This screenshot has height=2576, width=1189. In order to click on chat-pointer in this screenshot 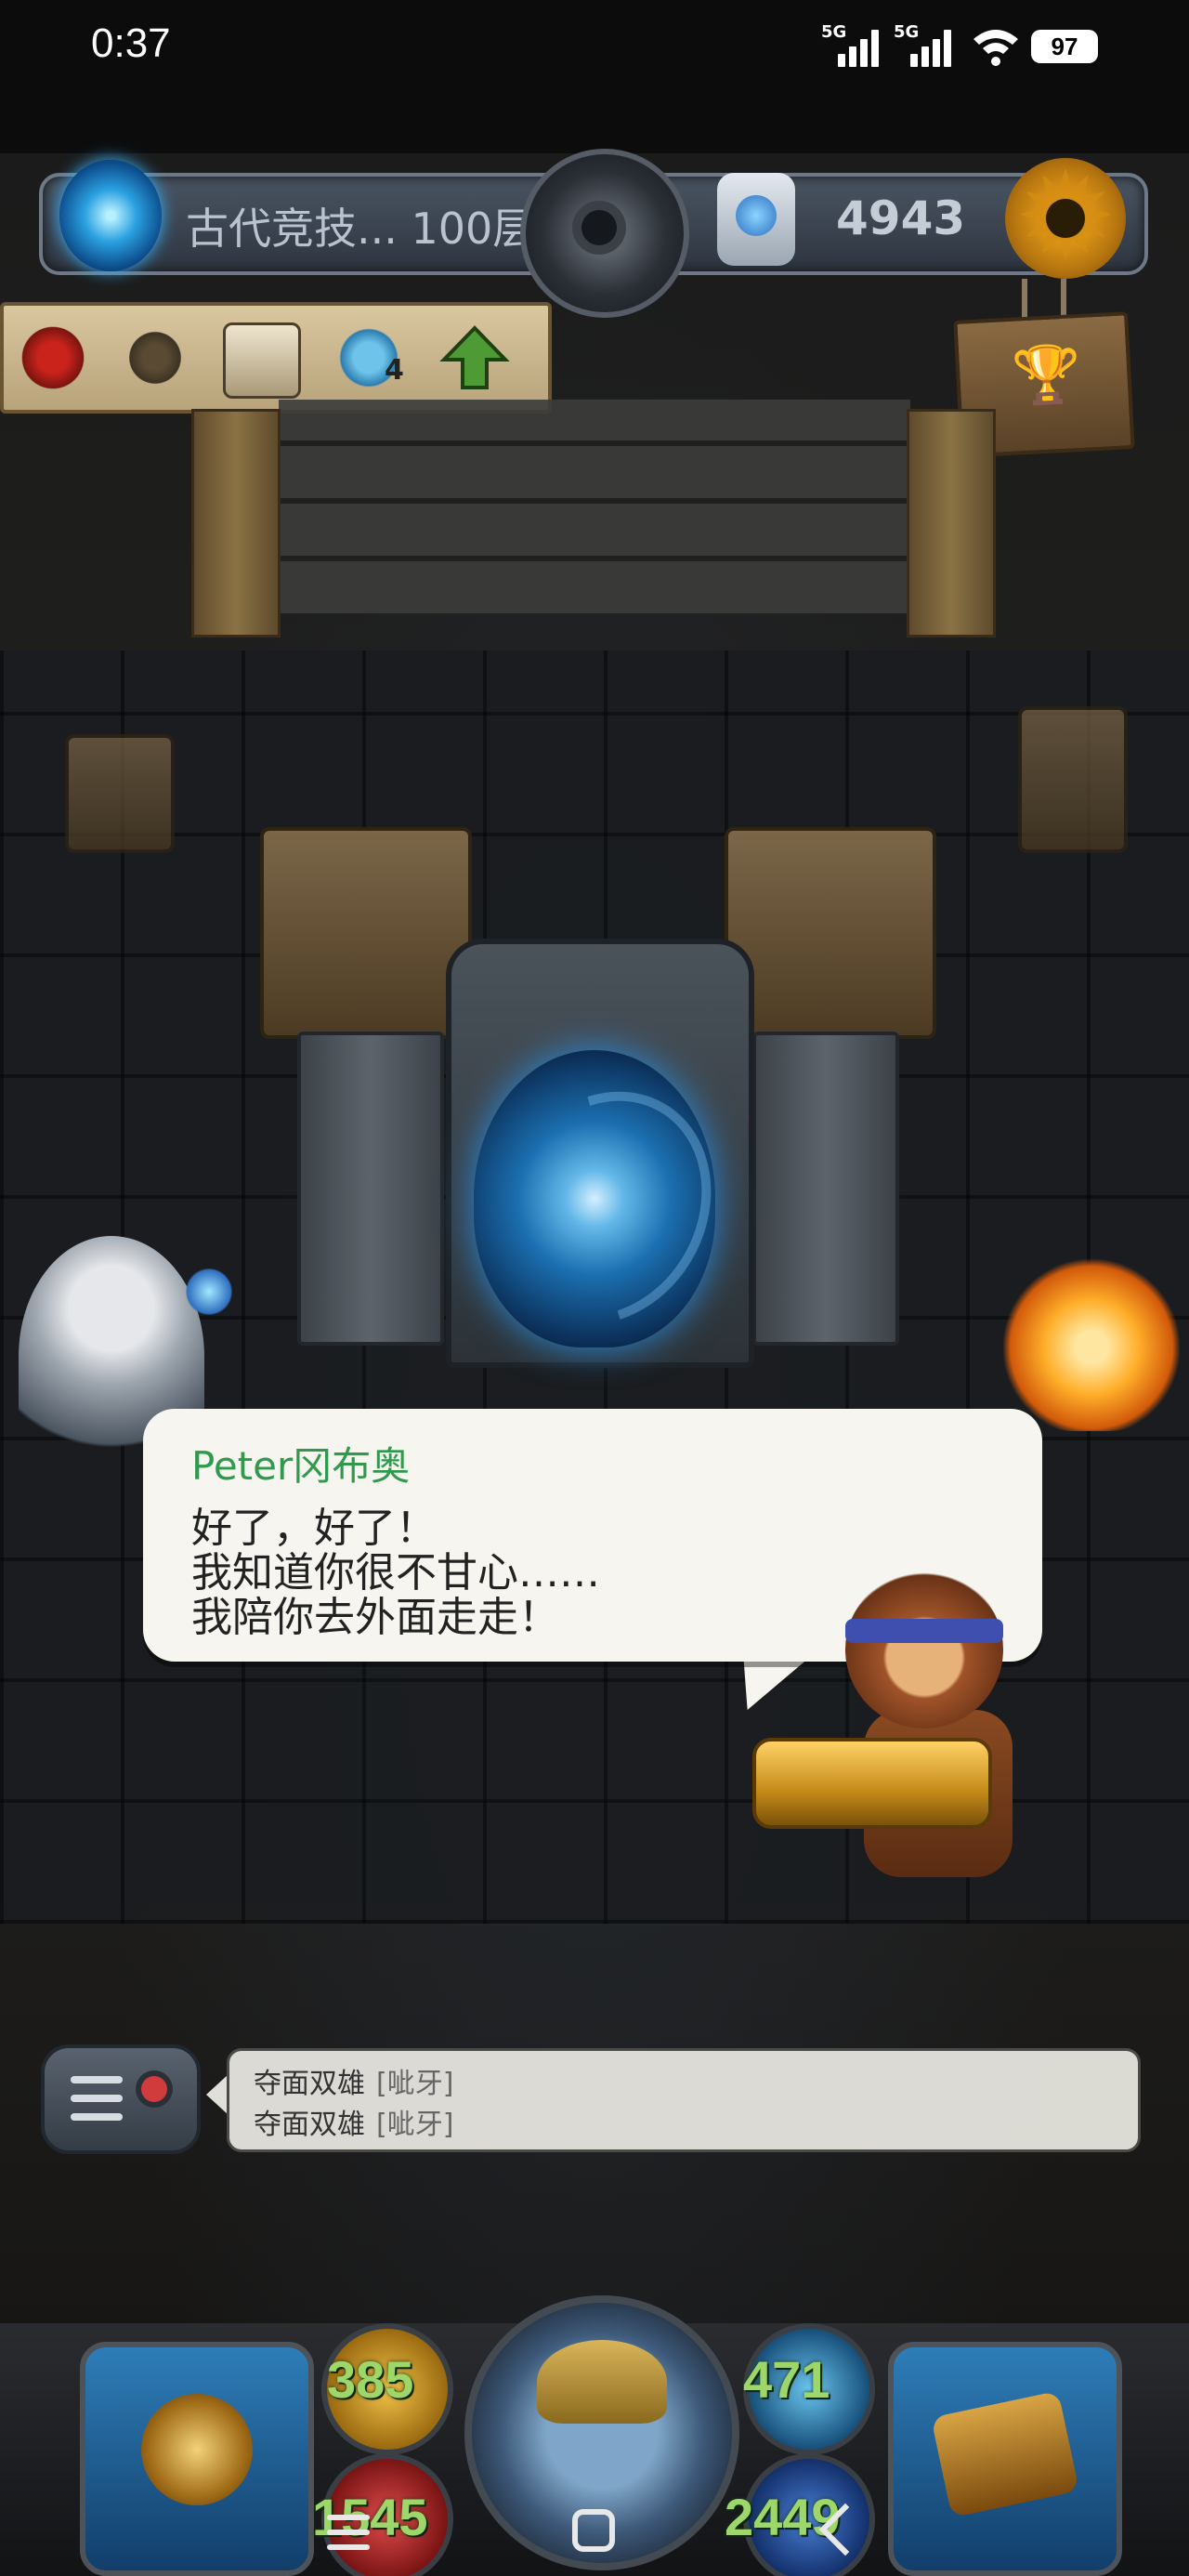, I will do `click(218, 2094)`.